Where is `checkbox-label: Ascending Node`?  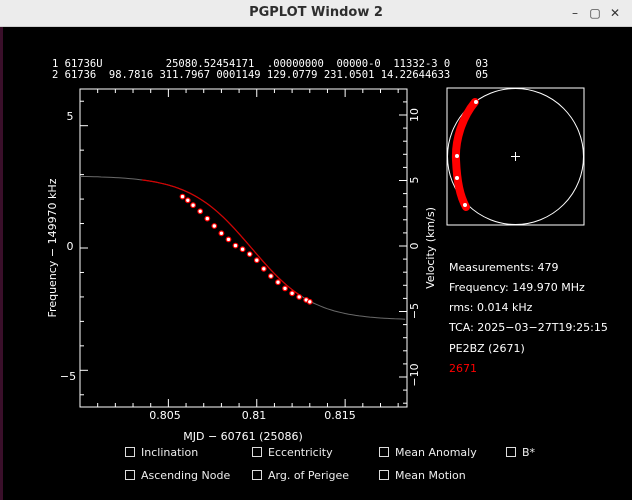
checkbox-label: Ascending Node is located at coordinates (186, 475).